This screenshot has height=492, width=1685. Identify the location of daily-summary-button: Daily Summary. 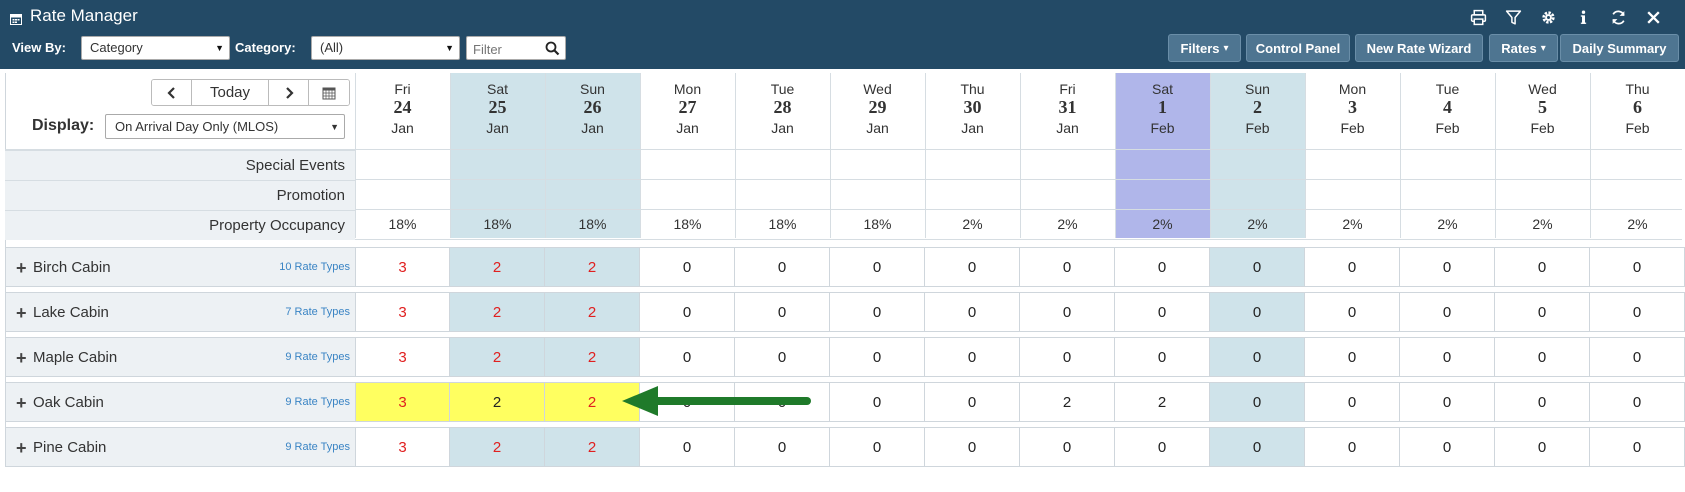
(1619, 48).